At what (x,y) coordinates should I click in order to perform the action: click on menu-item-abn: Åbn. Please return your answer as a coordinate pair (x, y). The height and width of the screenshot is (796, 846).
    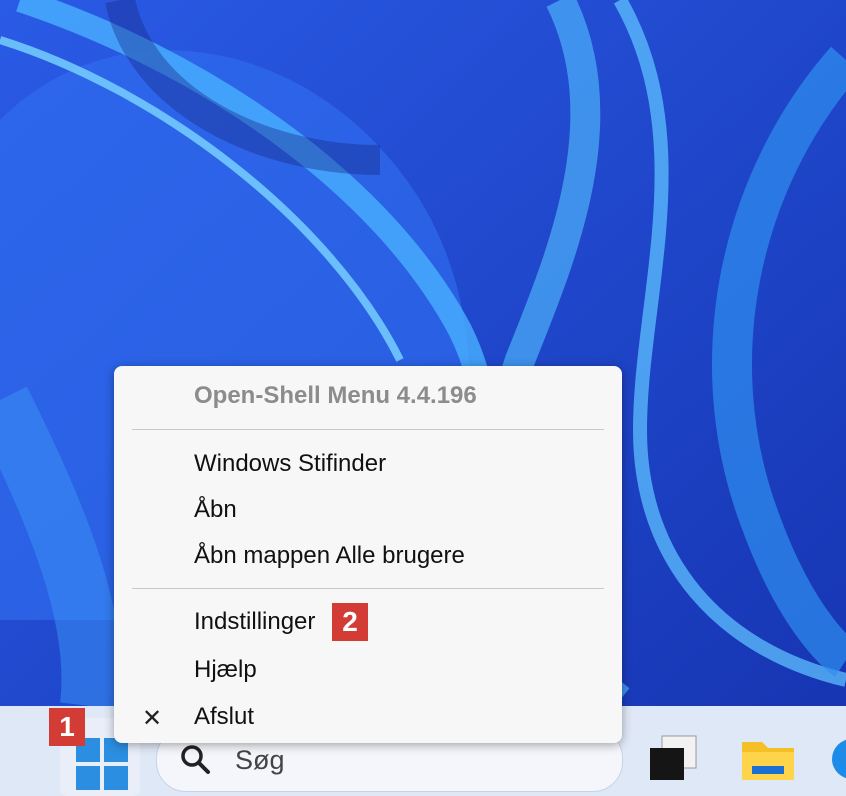
    Looking at the image, I should click on (215, 510).